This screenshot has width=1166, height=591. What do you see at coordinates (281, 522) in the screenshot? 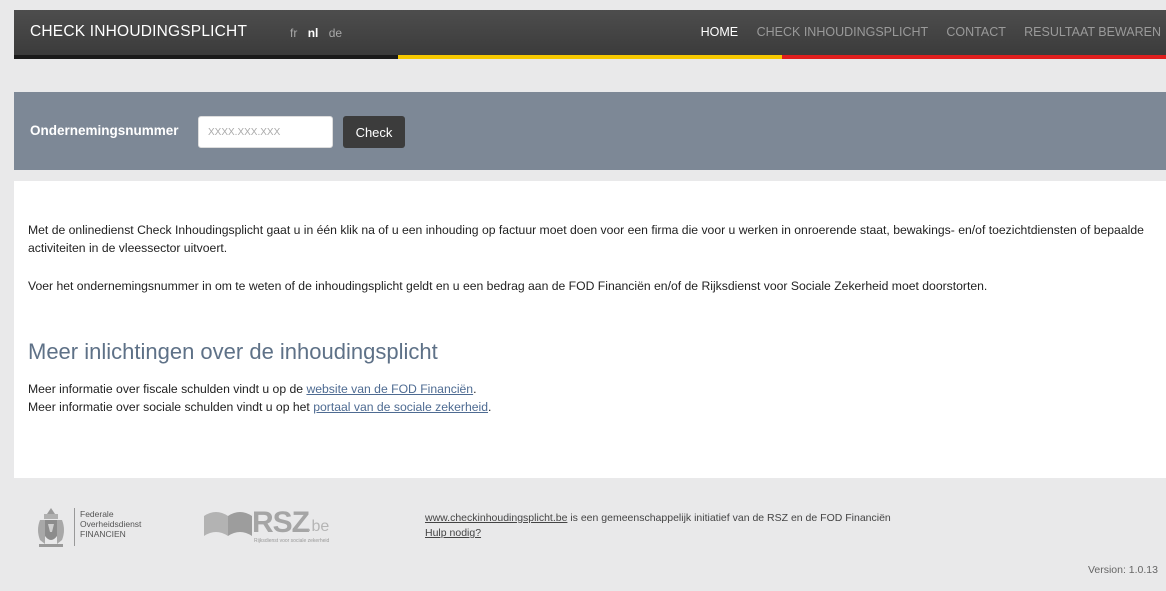
I see `rsz-logo-text: RSZ` at bounding box center [281, 522].